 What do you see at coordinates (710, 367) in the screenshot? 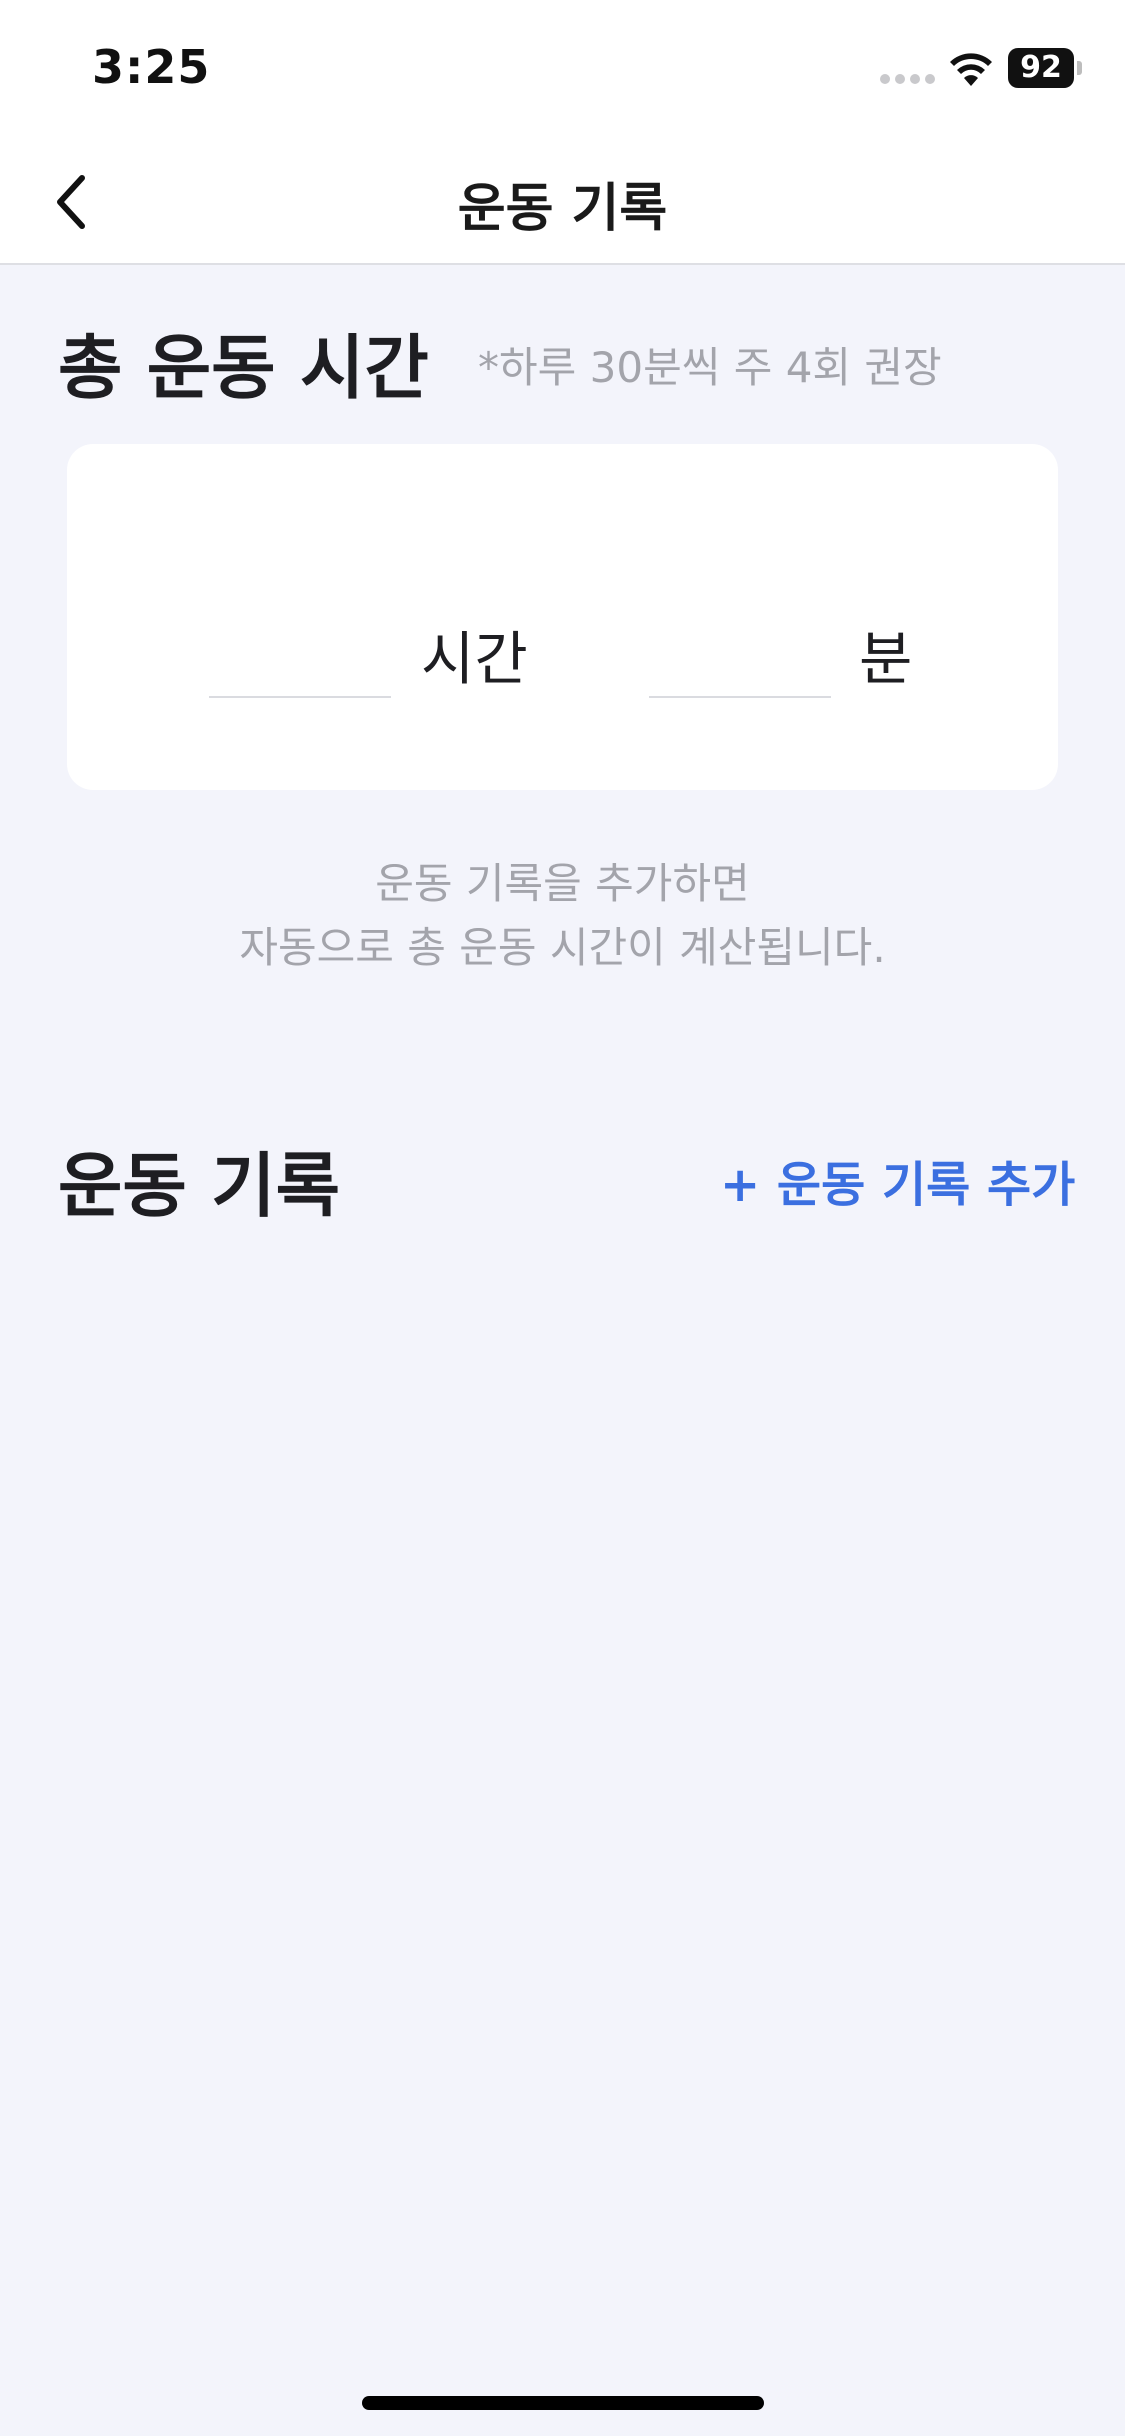
I see `recommendation-hint: *하루 30분씩 주 4회 권장` at bounding box center [710, 367].